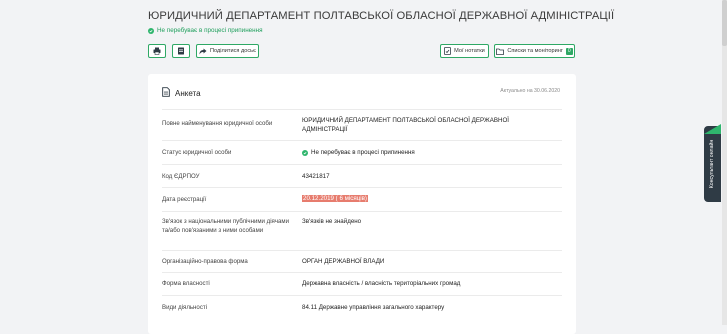 Image resolution: width=727 pixels, height=334 pixels. I want to click on lists-monitoring-button: Списки та моніторинг 0, so click(534, 51).